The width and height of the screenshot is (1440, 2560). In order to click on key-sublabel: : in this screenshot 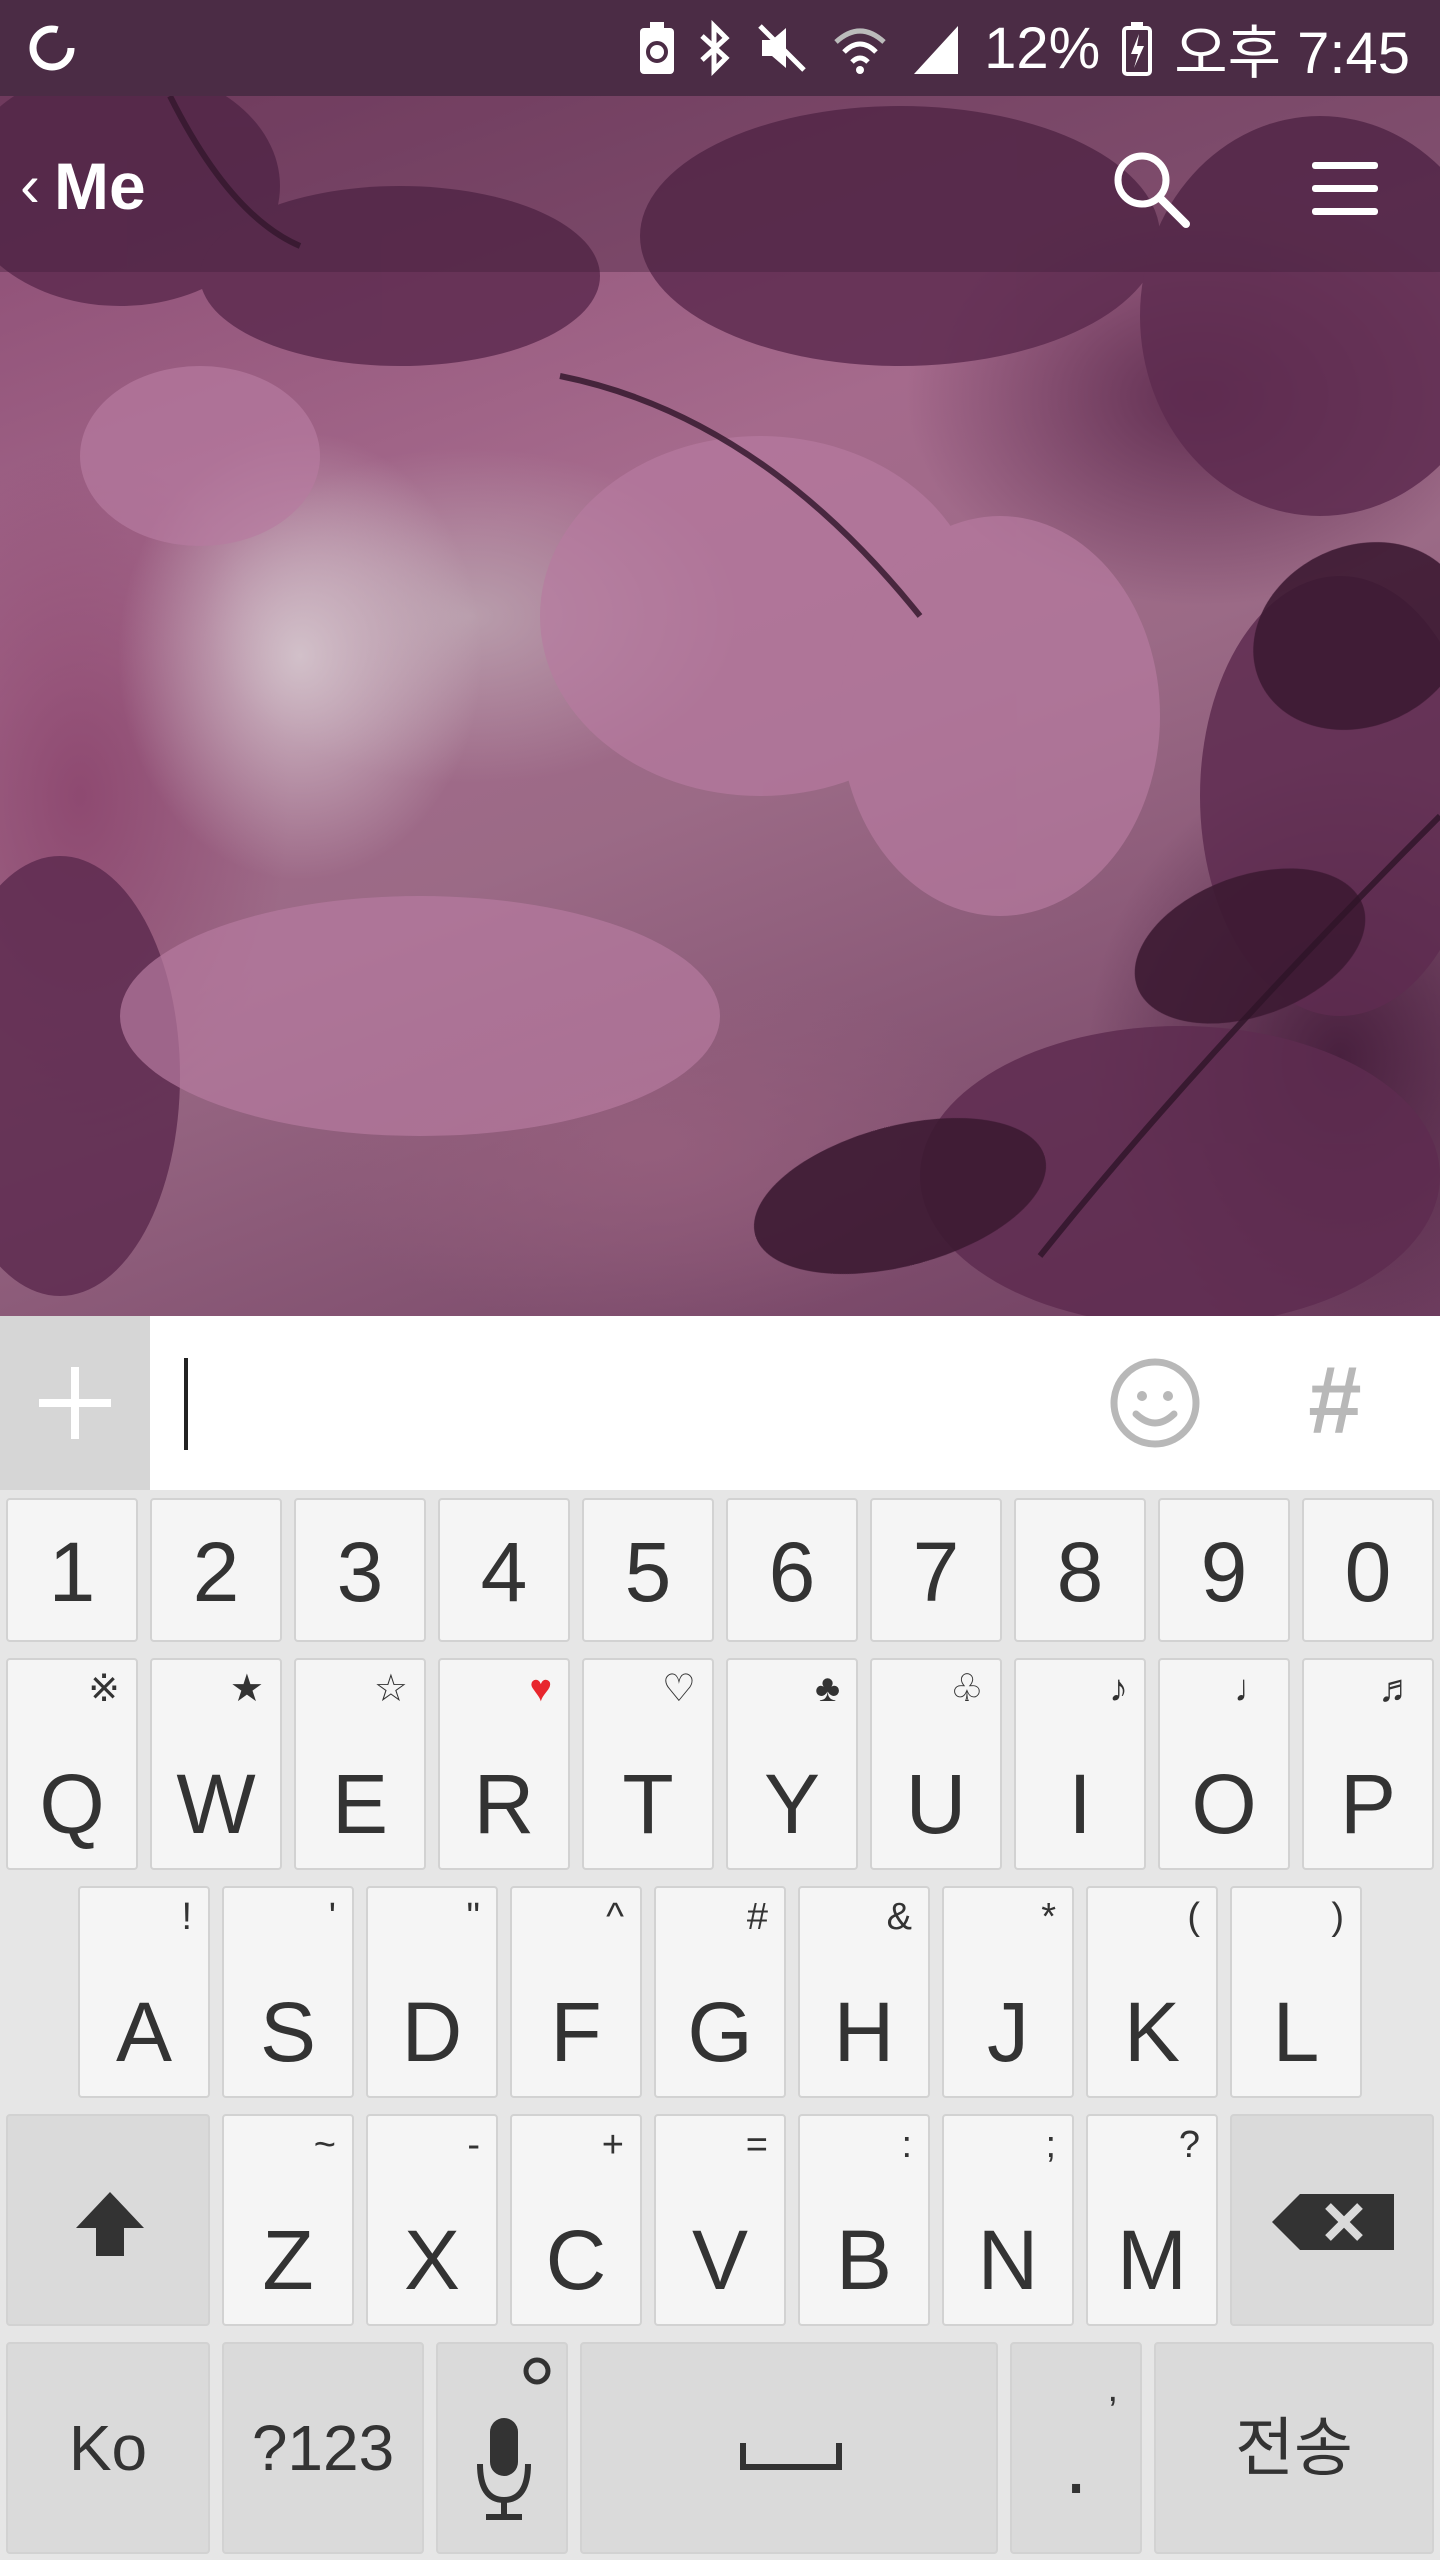, I will do `click(906, 2145)`.